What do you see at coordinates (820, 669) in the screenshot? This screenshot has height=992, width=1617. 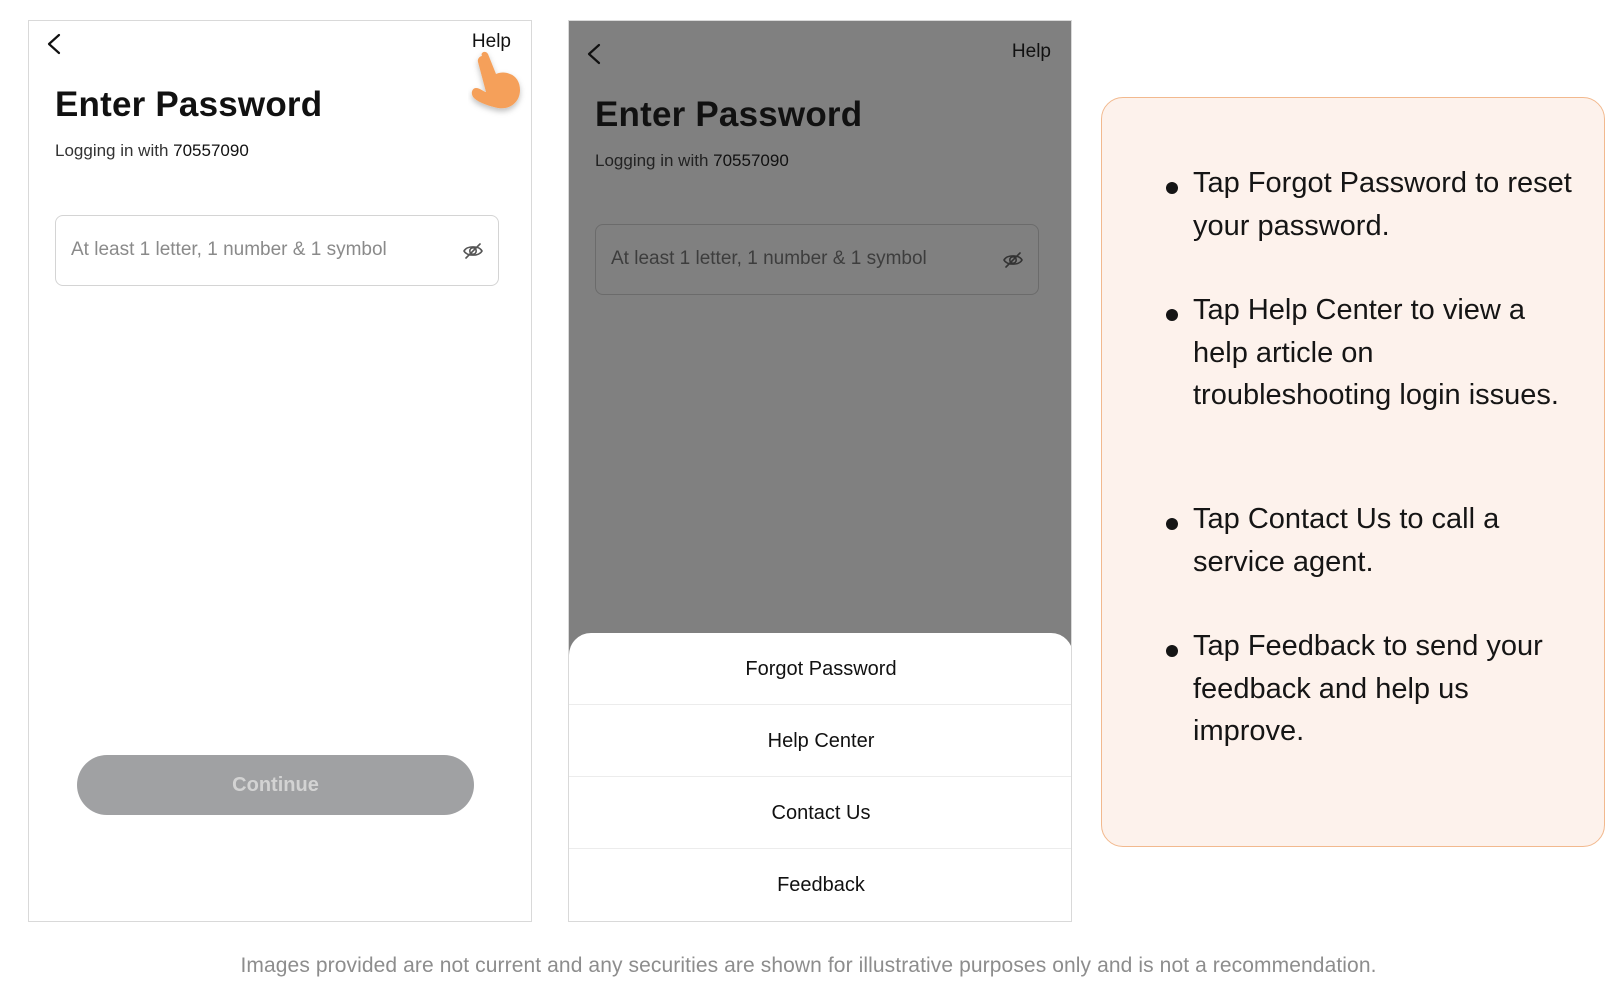 I see `menu-item-forgot-password: Forgot Password` at bounding box center [820, 669].